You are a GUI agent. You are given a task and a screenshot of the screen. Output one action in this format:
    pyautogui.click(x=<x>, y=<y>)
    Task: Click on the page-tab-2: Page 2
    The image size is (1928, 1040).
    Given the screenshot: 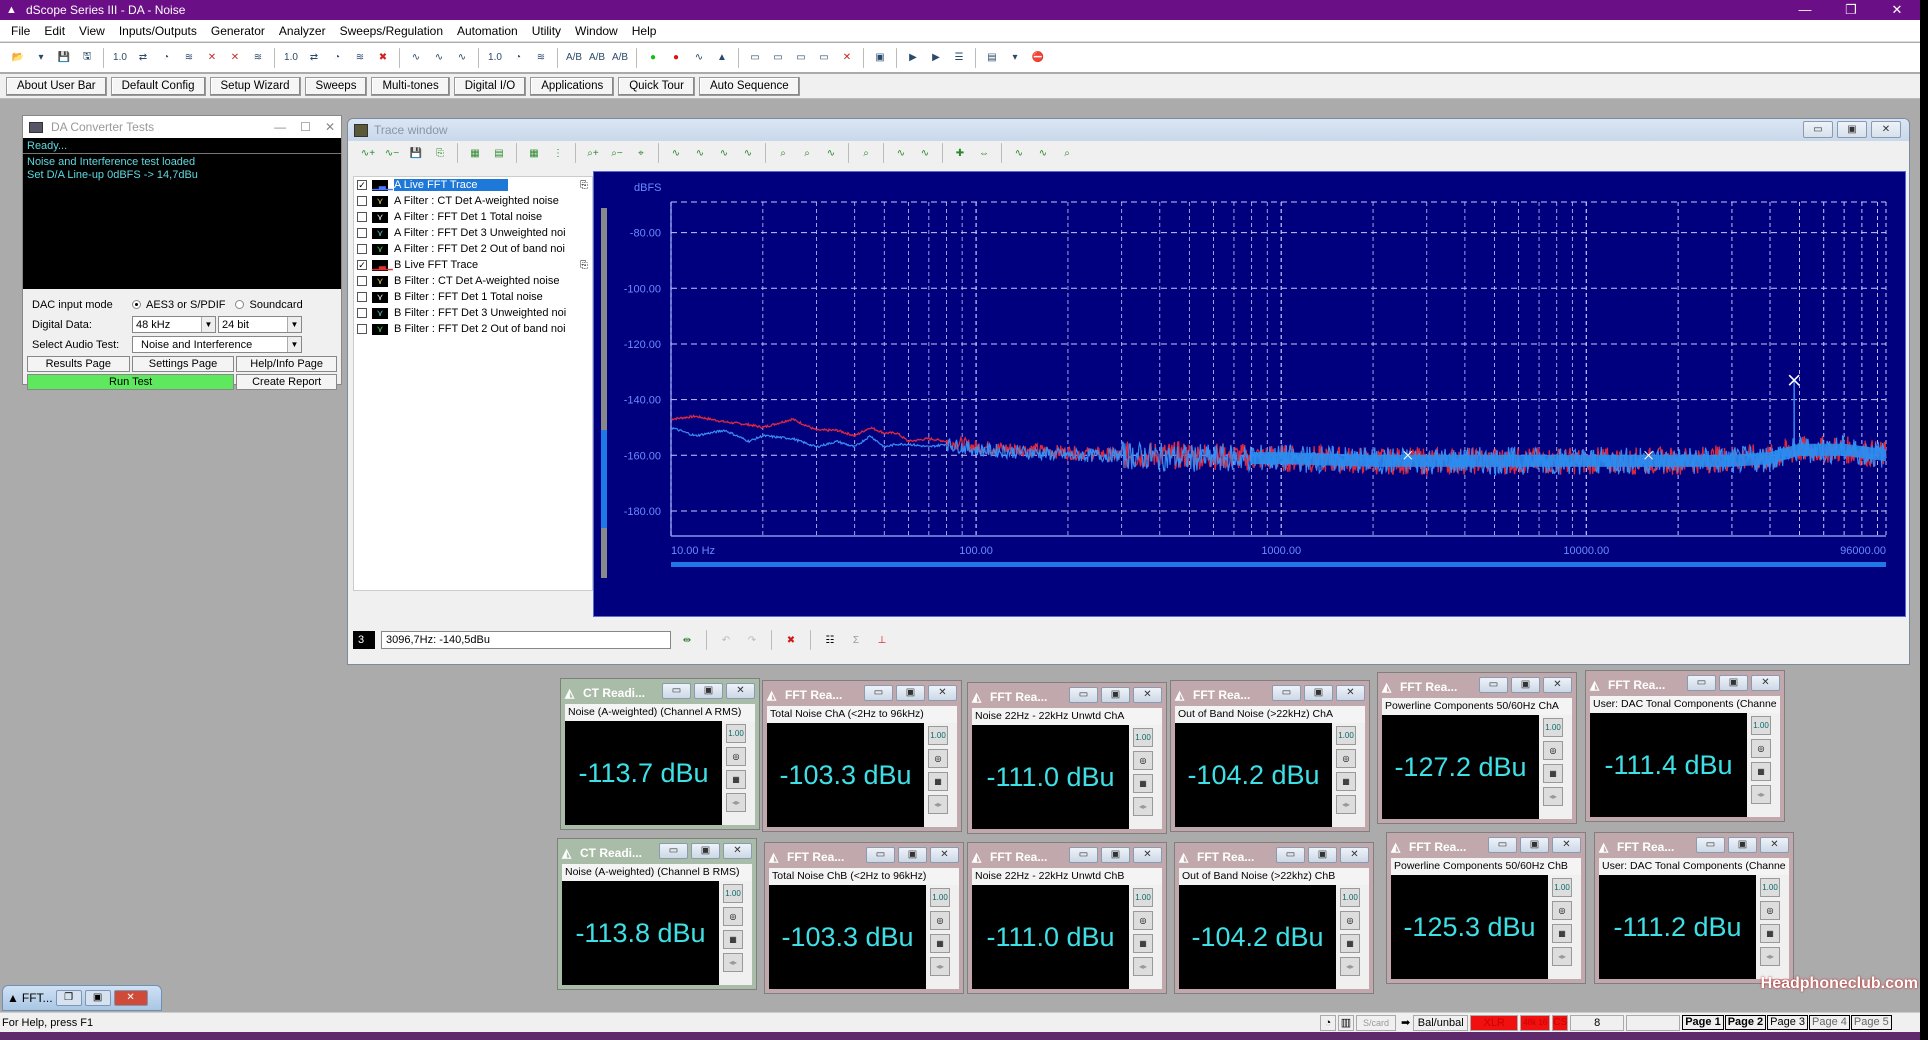 What is the action you would take?
    pyautogui.click(x=1745, y=1022)
    